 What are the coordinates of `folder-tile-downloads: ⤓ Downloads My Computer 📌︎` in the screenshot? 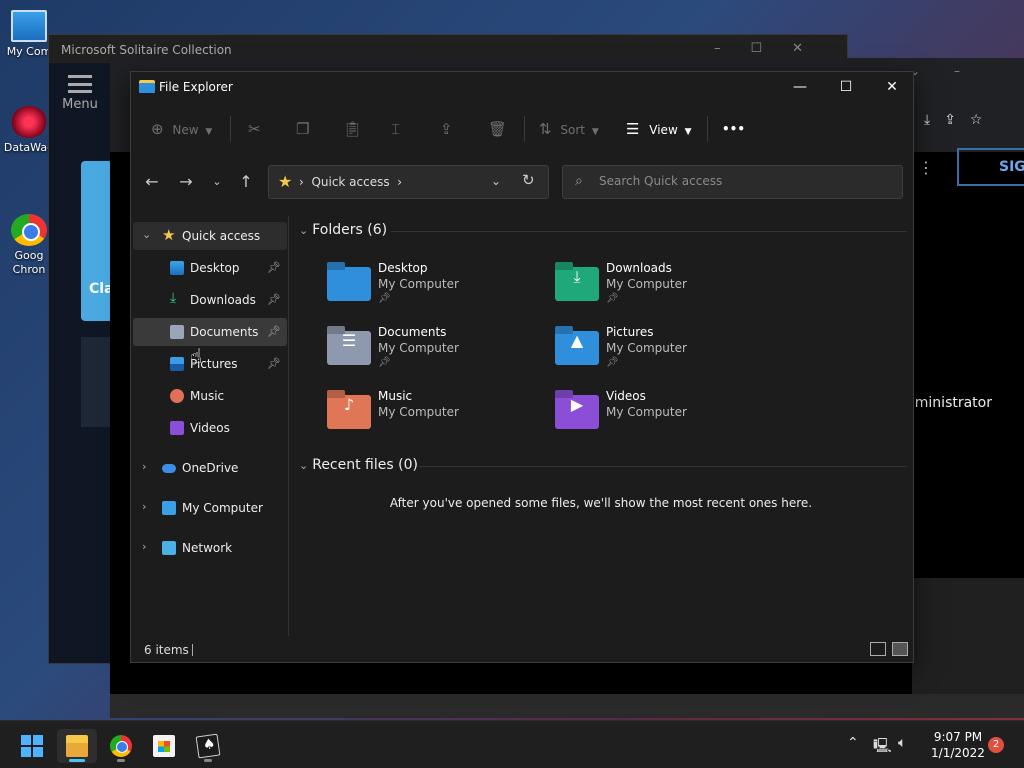 It's located at (665, 289).